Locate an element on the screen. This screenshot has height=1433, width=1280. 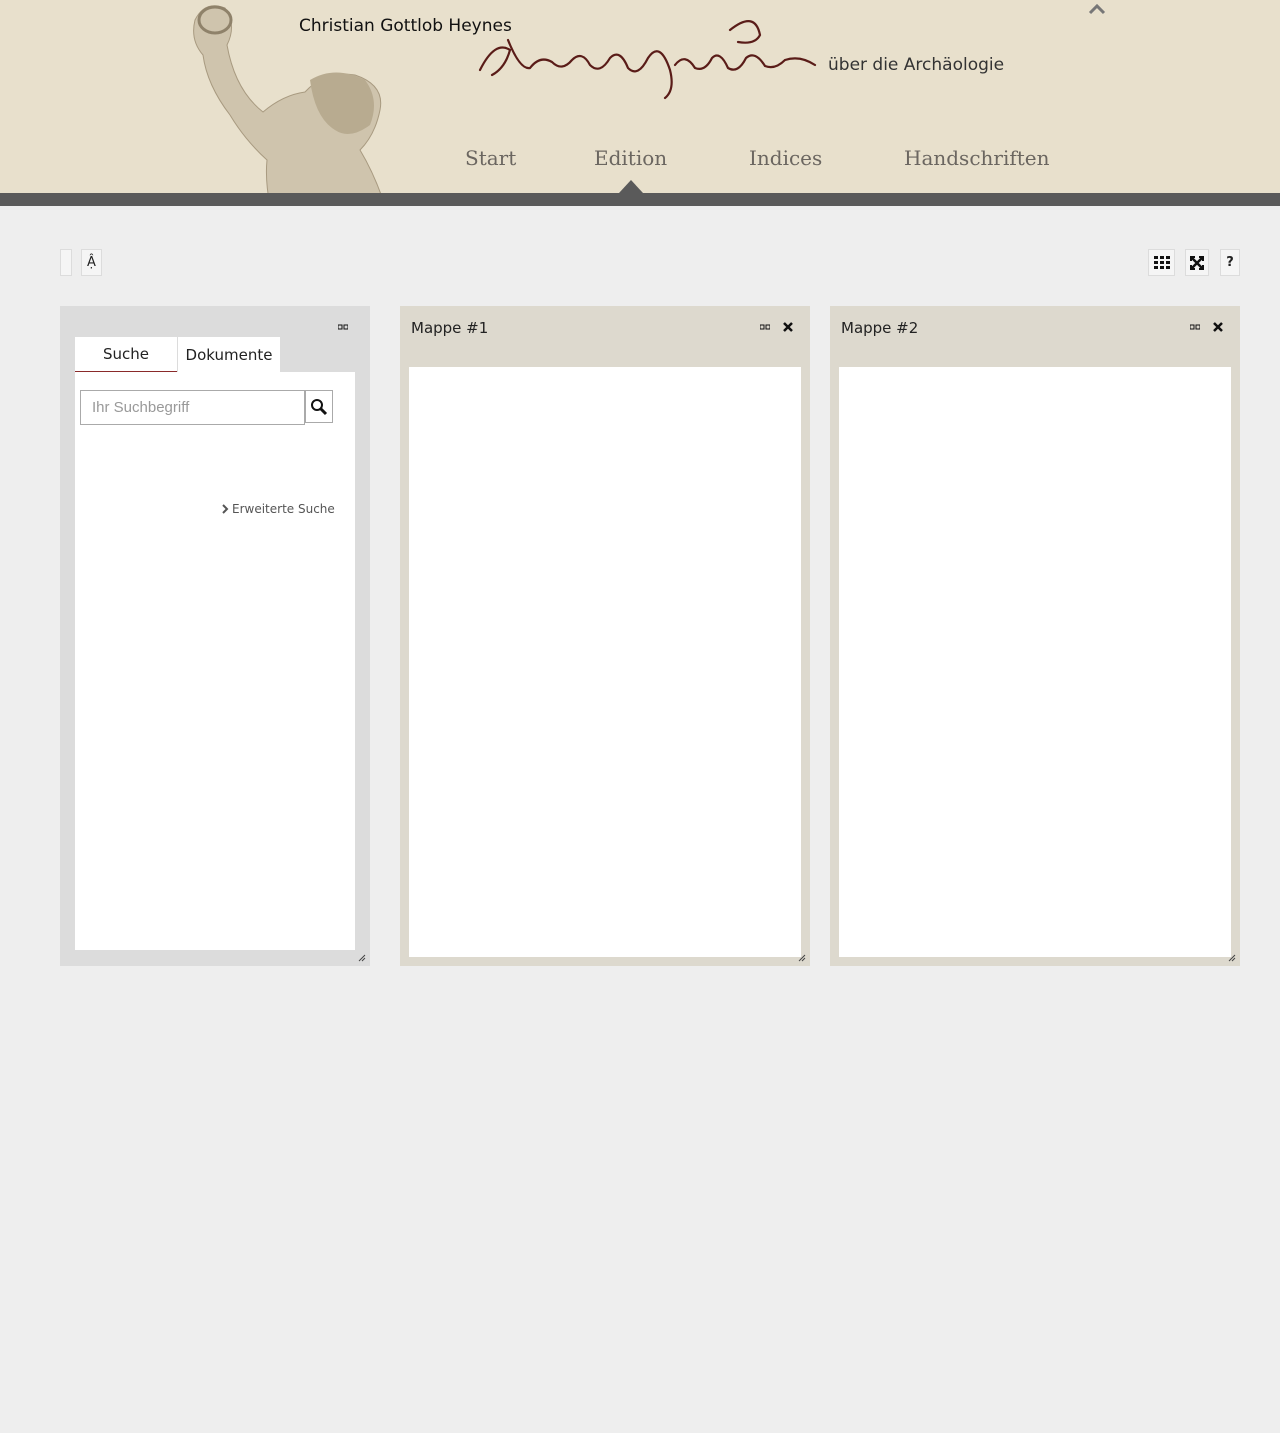
search-icon is located at coordinates (319, 406).